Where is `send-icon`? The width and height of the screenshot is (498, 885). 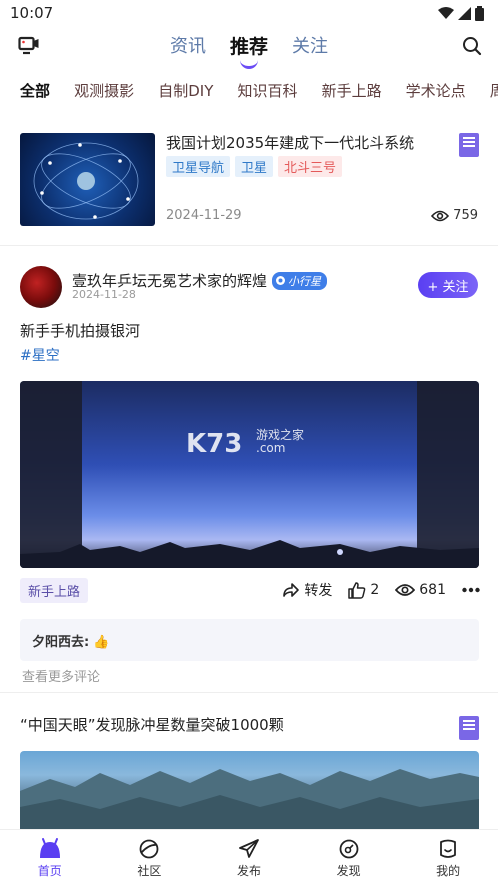 send-icon is located at coordinates (249, 848).